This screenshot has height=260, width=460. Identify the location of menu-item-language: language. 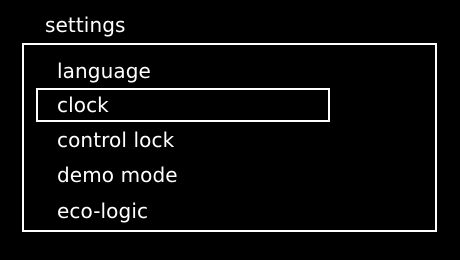
(104, 71).